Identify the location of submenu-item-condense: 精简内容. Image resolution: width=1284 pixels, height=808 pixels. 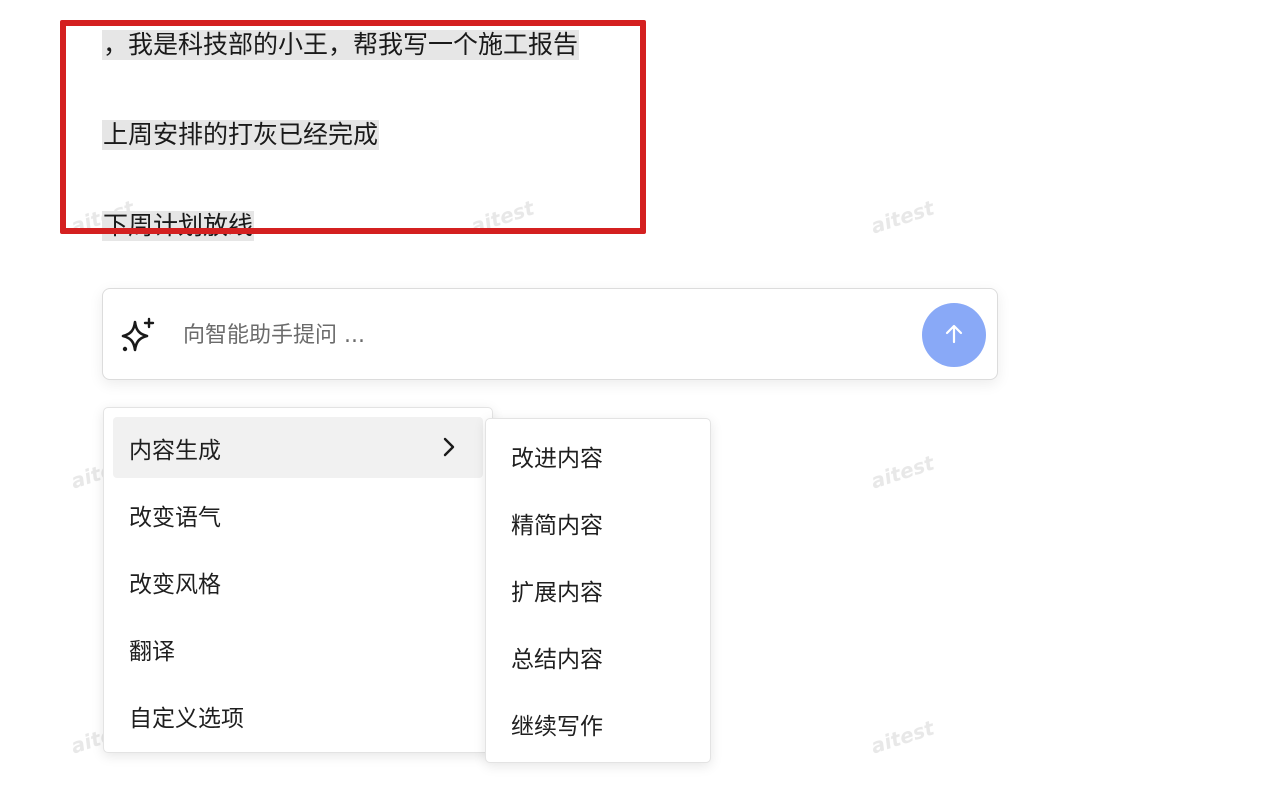
(598, 522).